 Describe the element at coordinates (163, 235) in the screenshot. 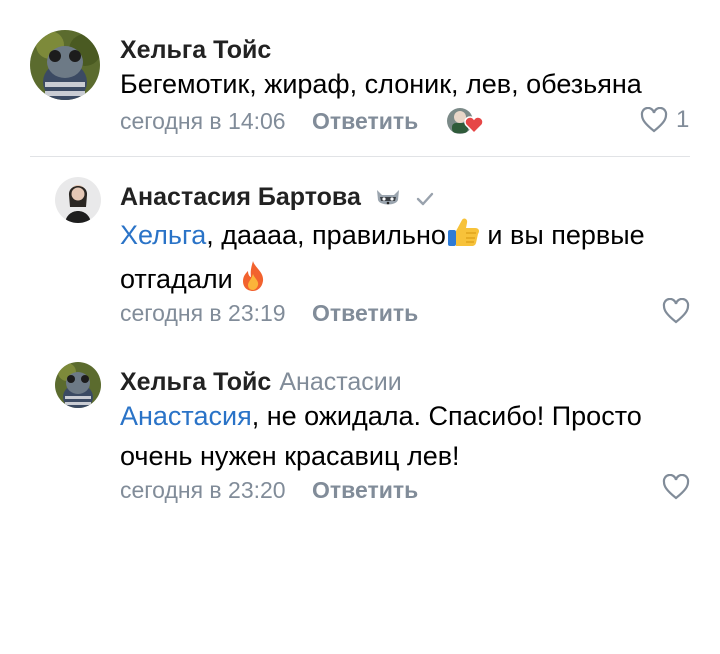

I see `mention-link: Хельга` at that location.